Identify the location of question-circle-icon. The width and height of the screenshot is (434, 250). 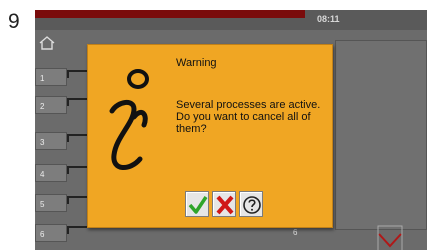
(252, 205).